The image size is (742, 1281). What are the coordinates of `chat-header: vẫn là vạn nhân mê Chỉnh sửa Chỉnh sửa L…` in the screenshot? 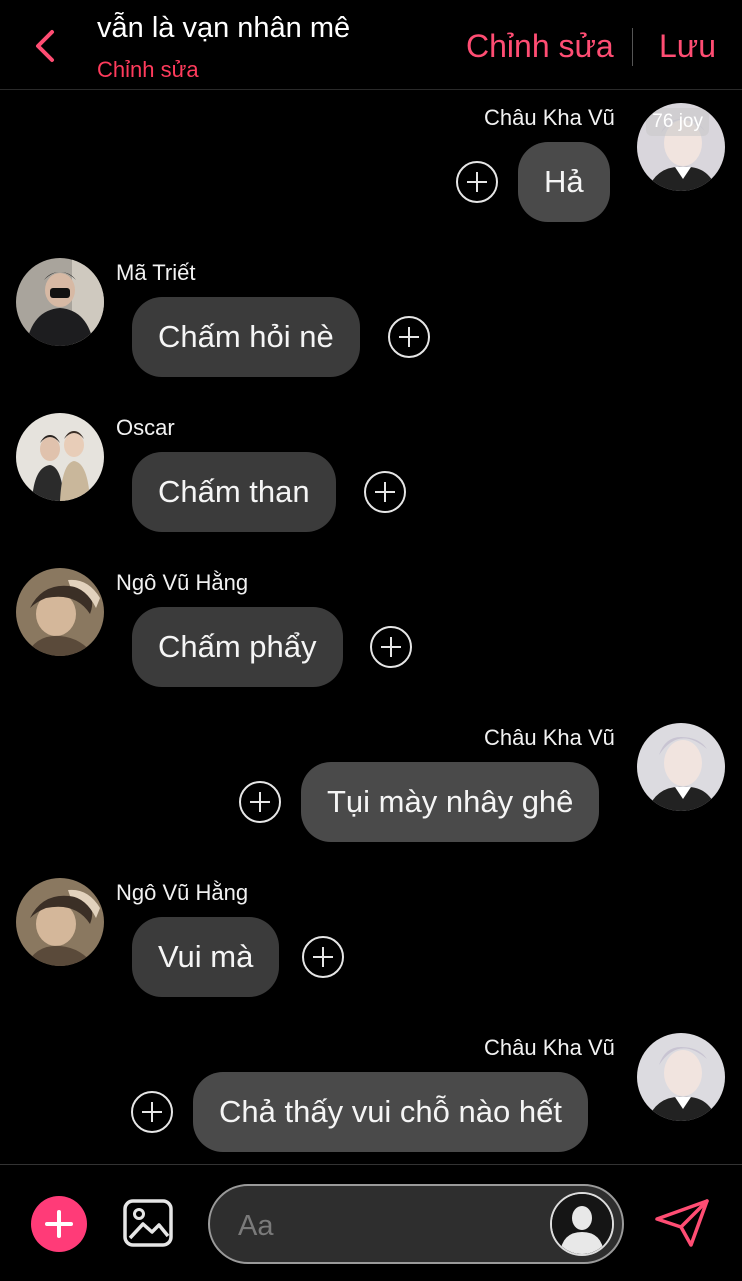 It's located at (371, 45).